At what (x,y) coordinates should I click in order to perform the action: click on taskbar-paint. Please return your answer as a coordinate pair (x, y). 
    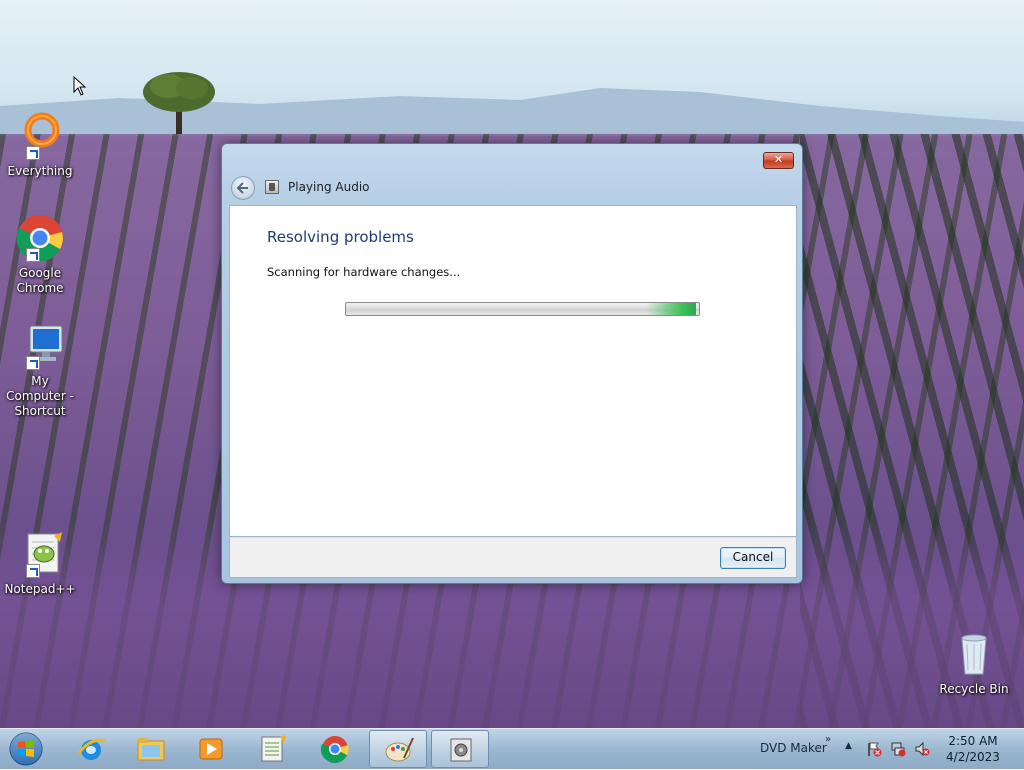
    Looking at the image, I should click on (398, 749).